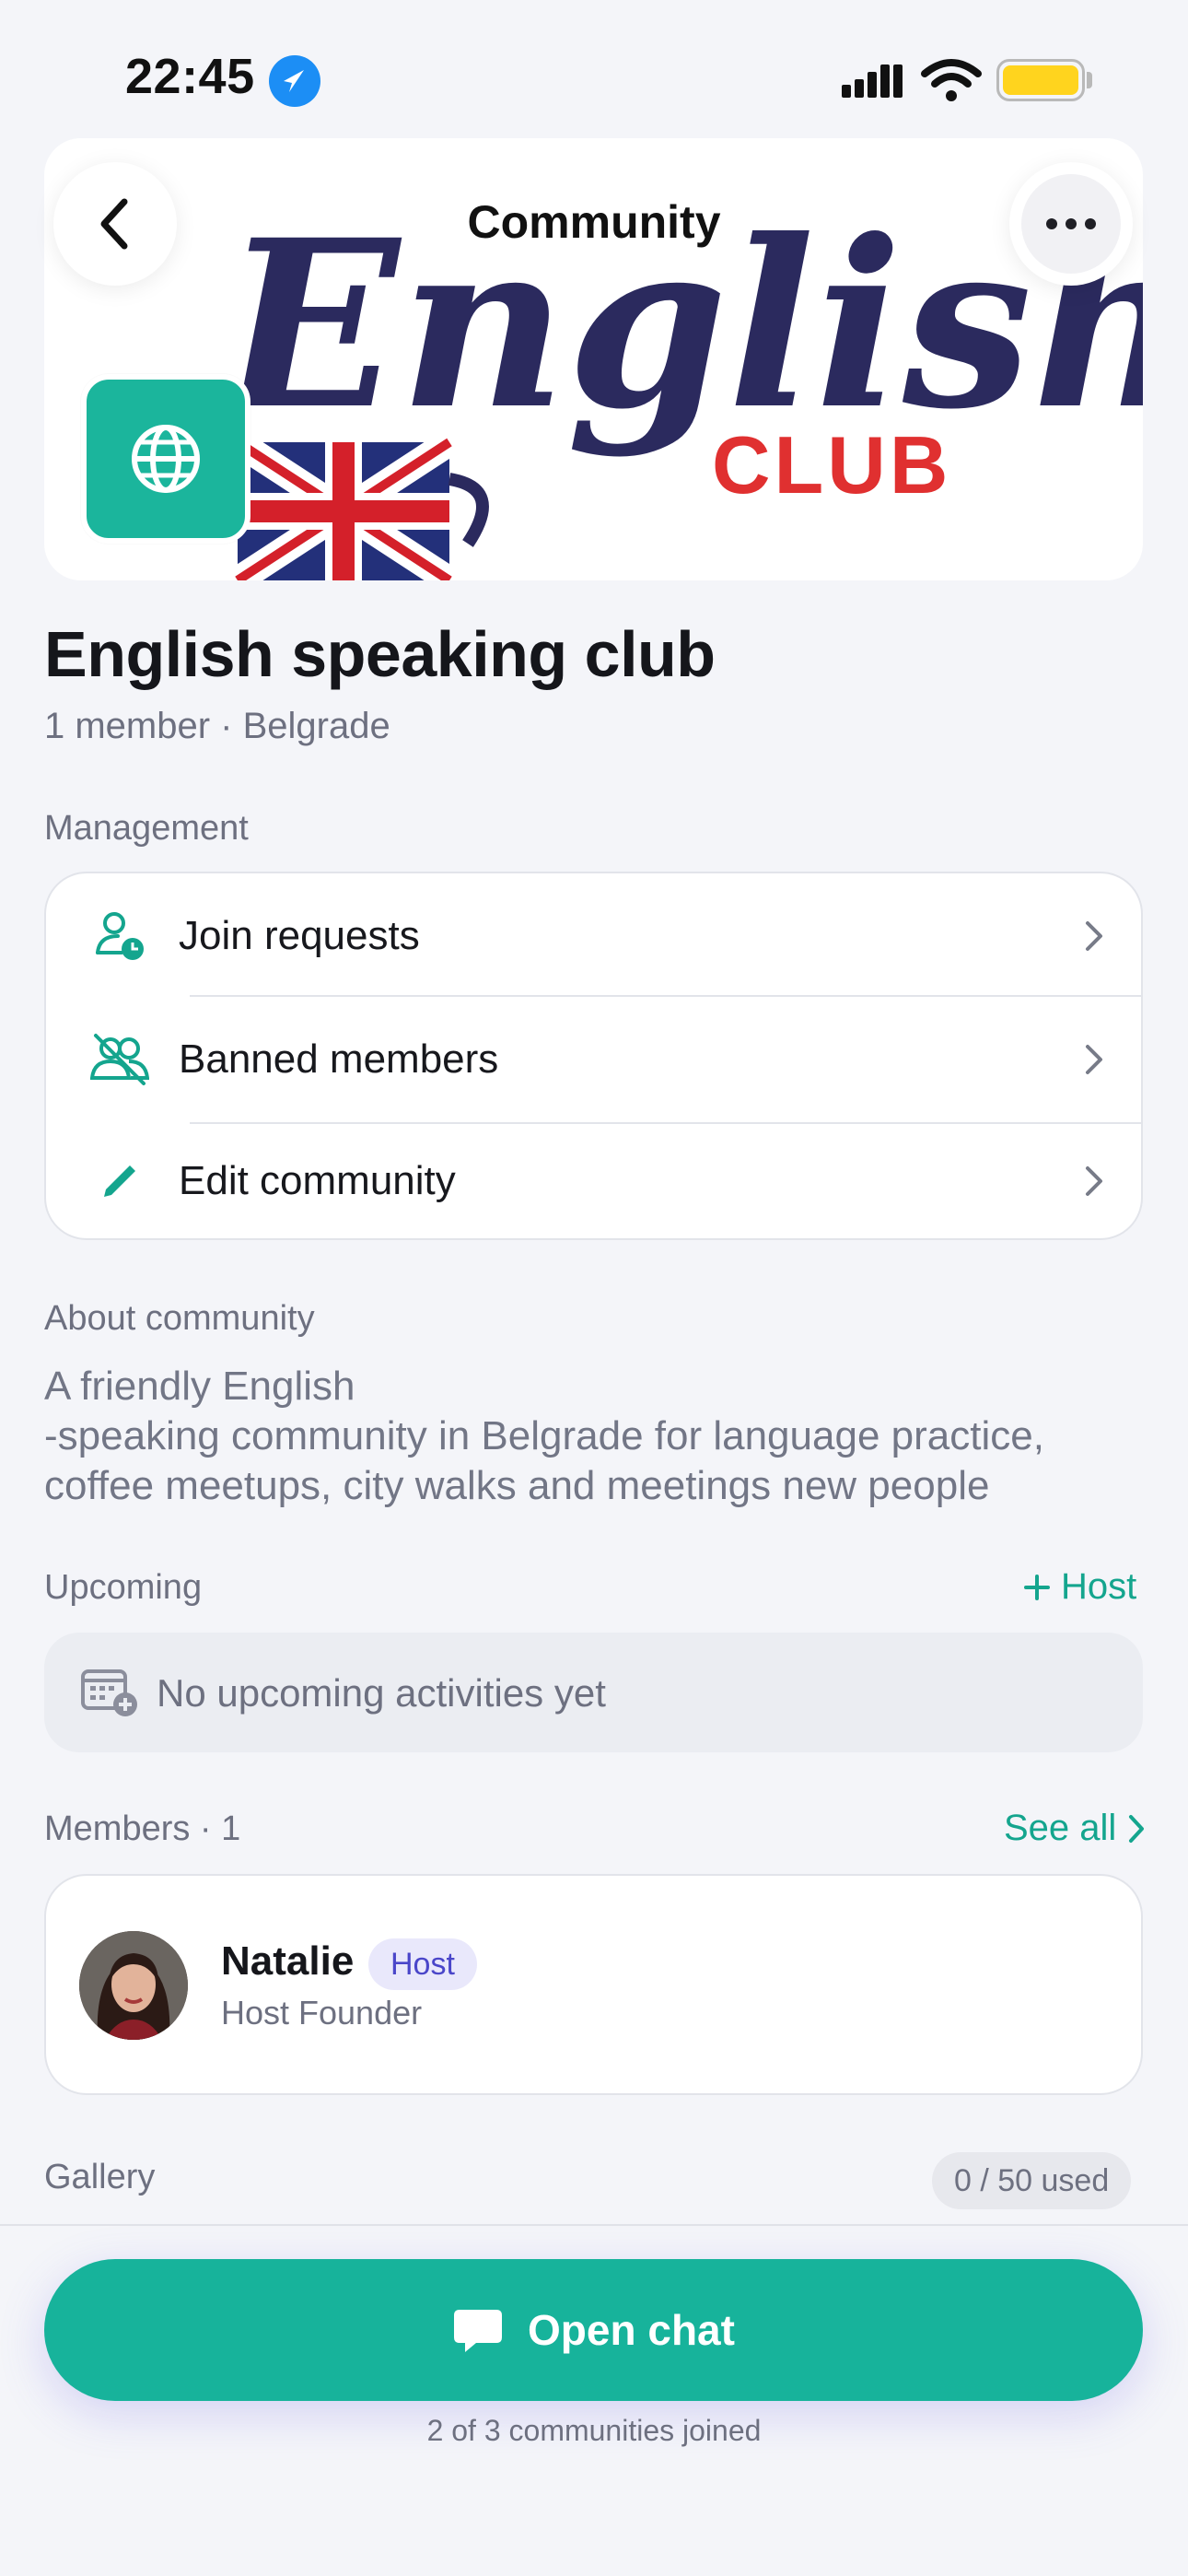 This screenshot has height=2576, width=1188. Describe the element at coordinates (322, 2013) in the screenshot. I see `member-role: Host Founder` at that location.